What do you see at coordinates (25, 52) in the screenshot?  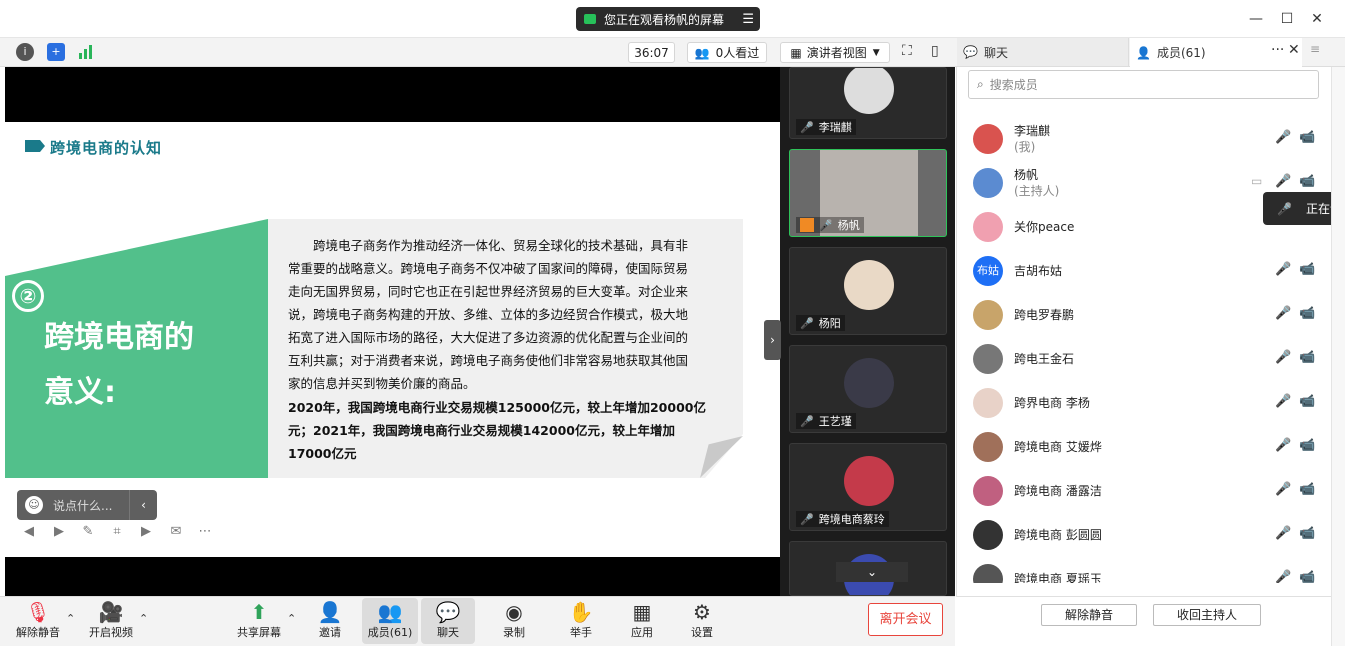 I see `info-icon: i` at bounding box center [25, 52].